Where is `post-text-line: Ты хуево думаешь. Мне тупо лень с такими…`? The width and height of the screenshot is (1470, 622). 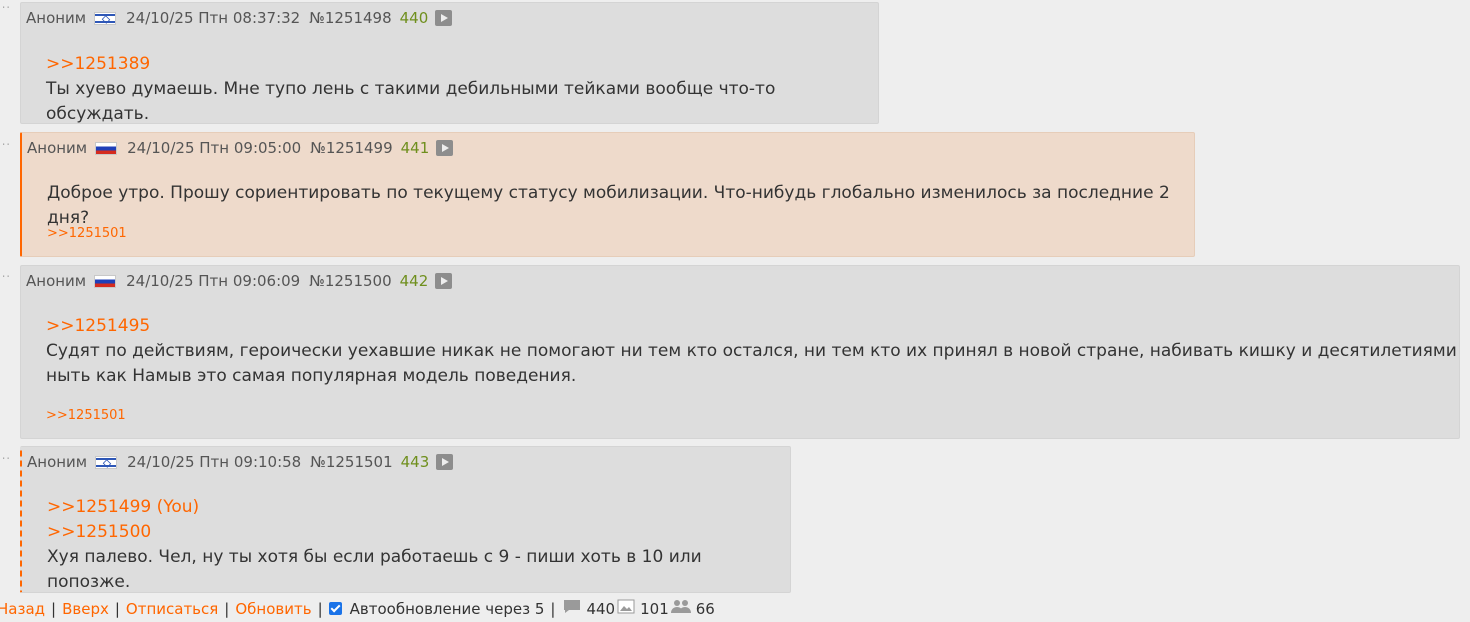
post-text-line: Ты хуево думаешь. Мне тупо лень с такими… is located at coordinates (411, 101).